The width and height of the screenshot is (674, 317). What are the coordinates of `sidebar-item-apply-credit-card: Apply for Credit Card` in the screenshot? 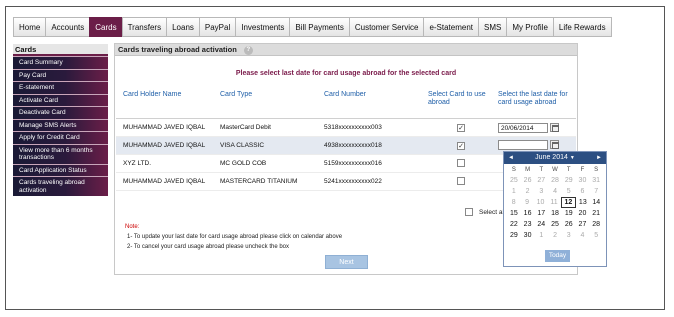 It's located at (60, 137).